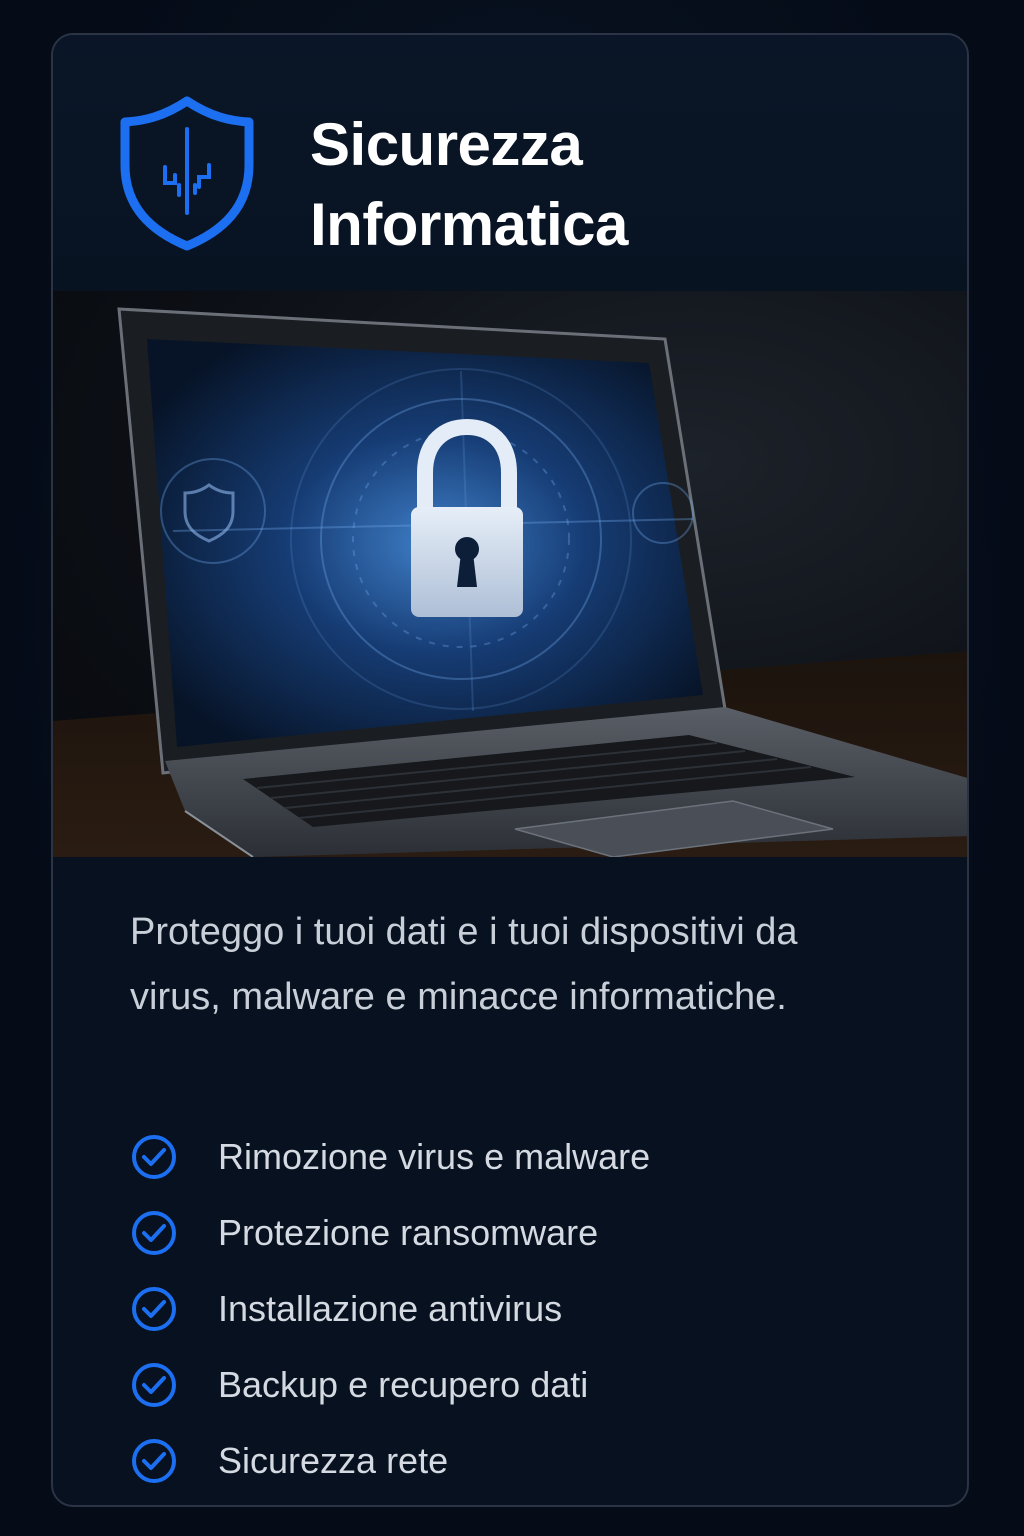  Describe the element at coordinates (403, 1384) in the screenshot. I see `feature-label: Backup e recupero dati` at that location.